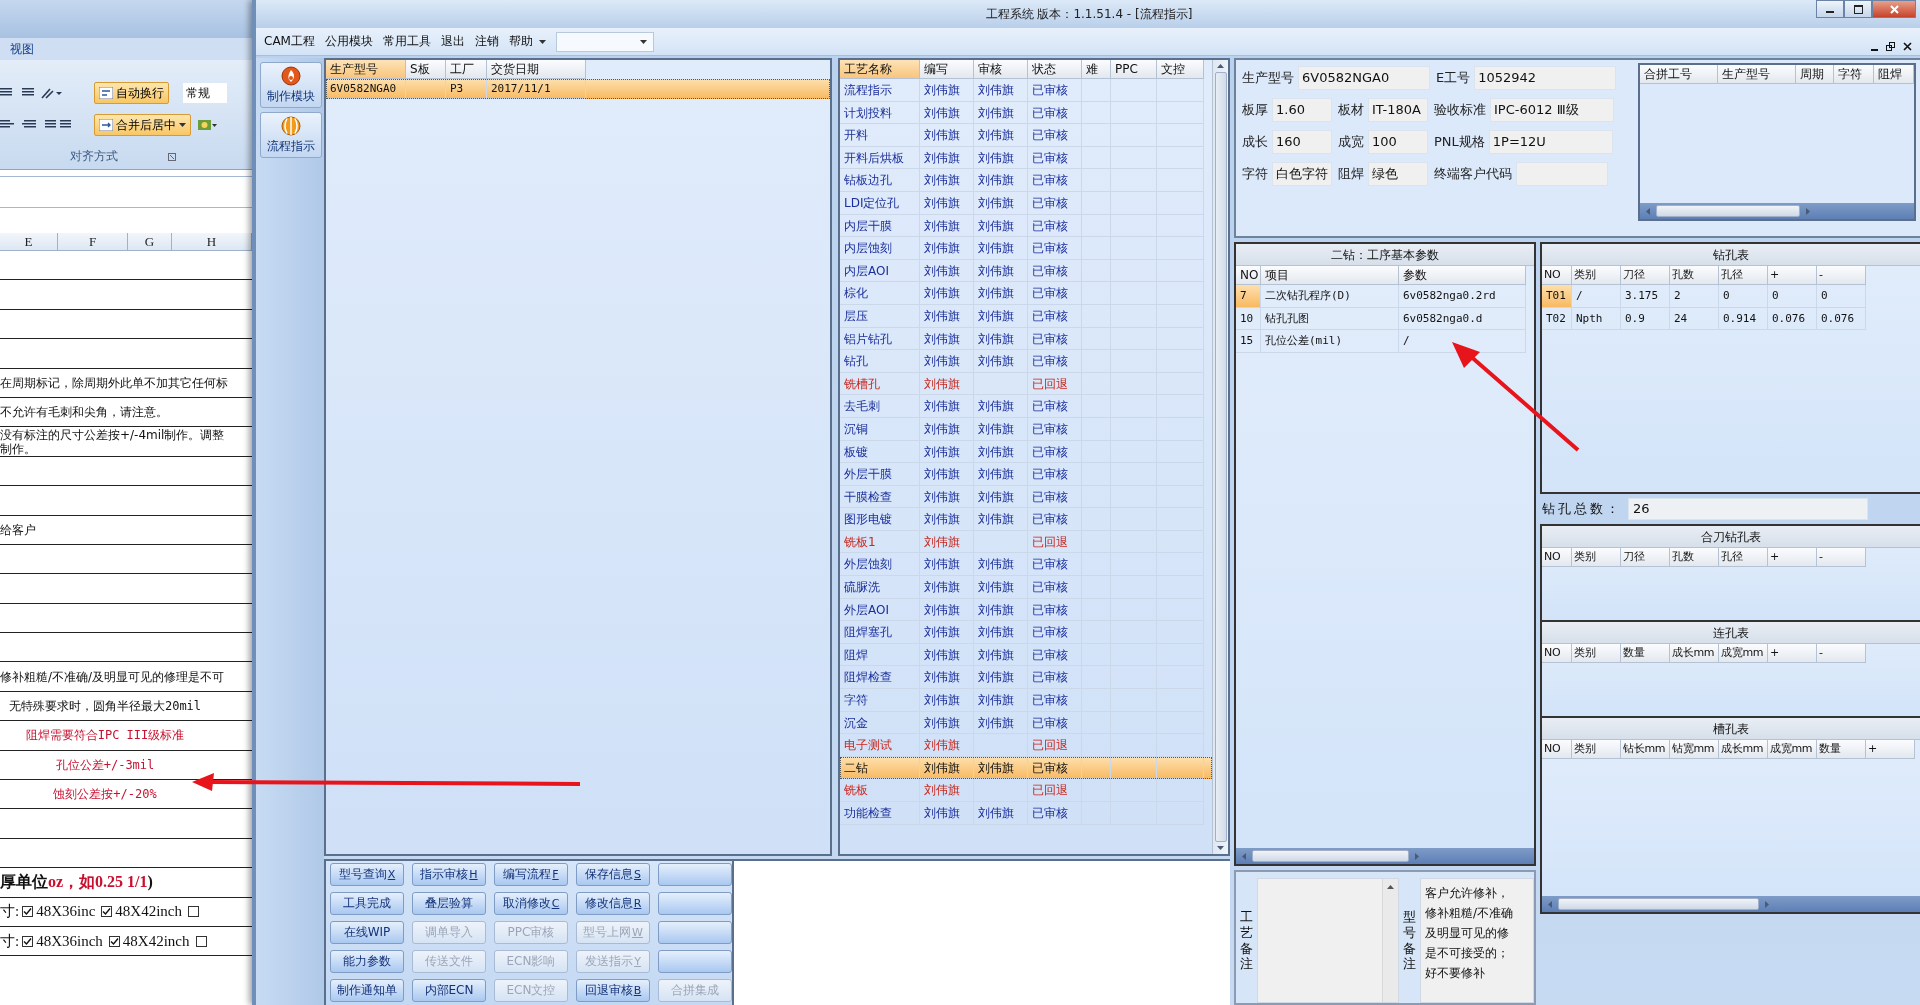 This screenshot has height=1005, width=1920. Describe the element at coordinates (1330, 275) in the screenshot. I see `column-header: 项目` at that location.